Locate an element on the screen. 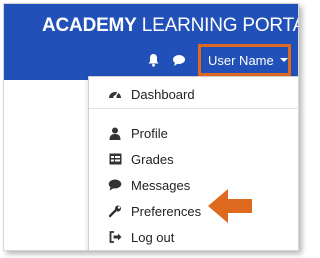  sign-out-icon is located at coordinates (115, 237).